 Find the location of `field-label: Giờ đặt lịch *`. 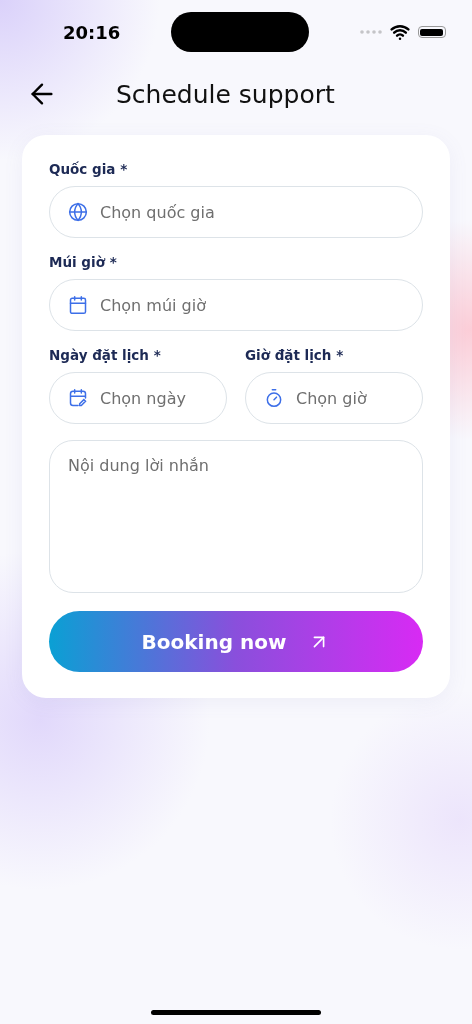

field-label: Giờ đặt lịch * is located at coordinates (295, 355).